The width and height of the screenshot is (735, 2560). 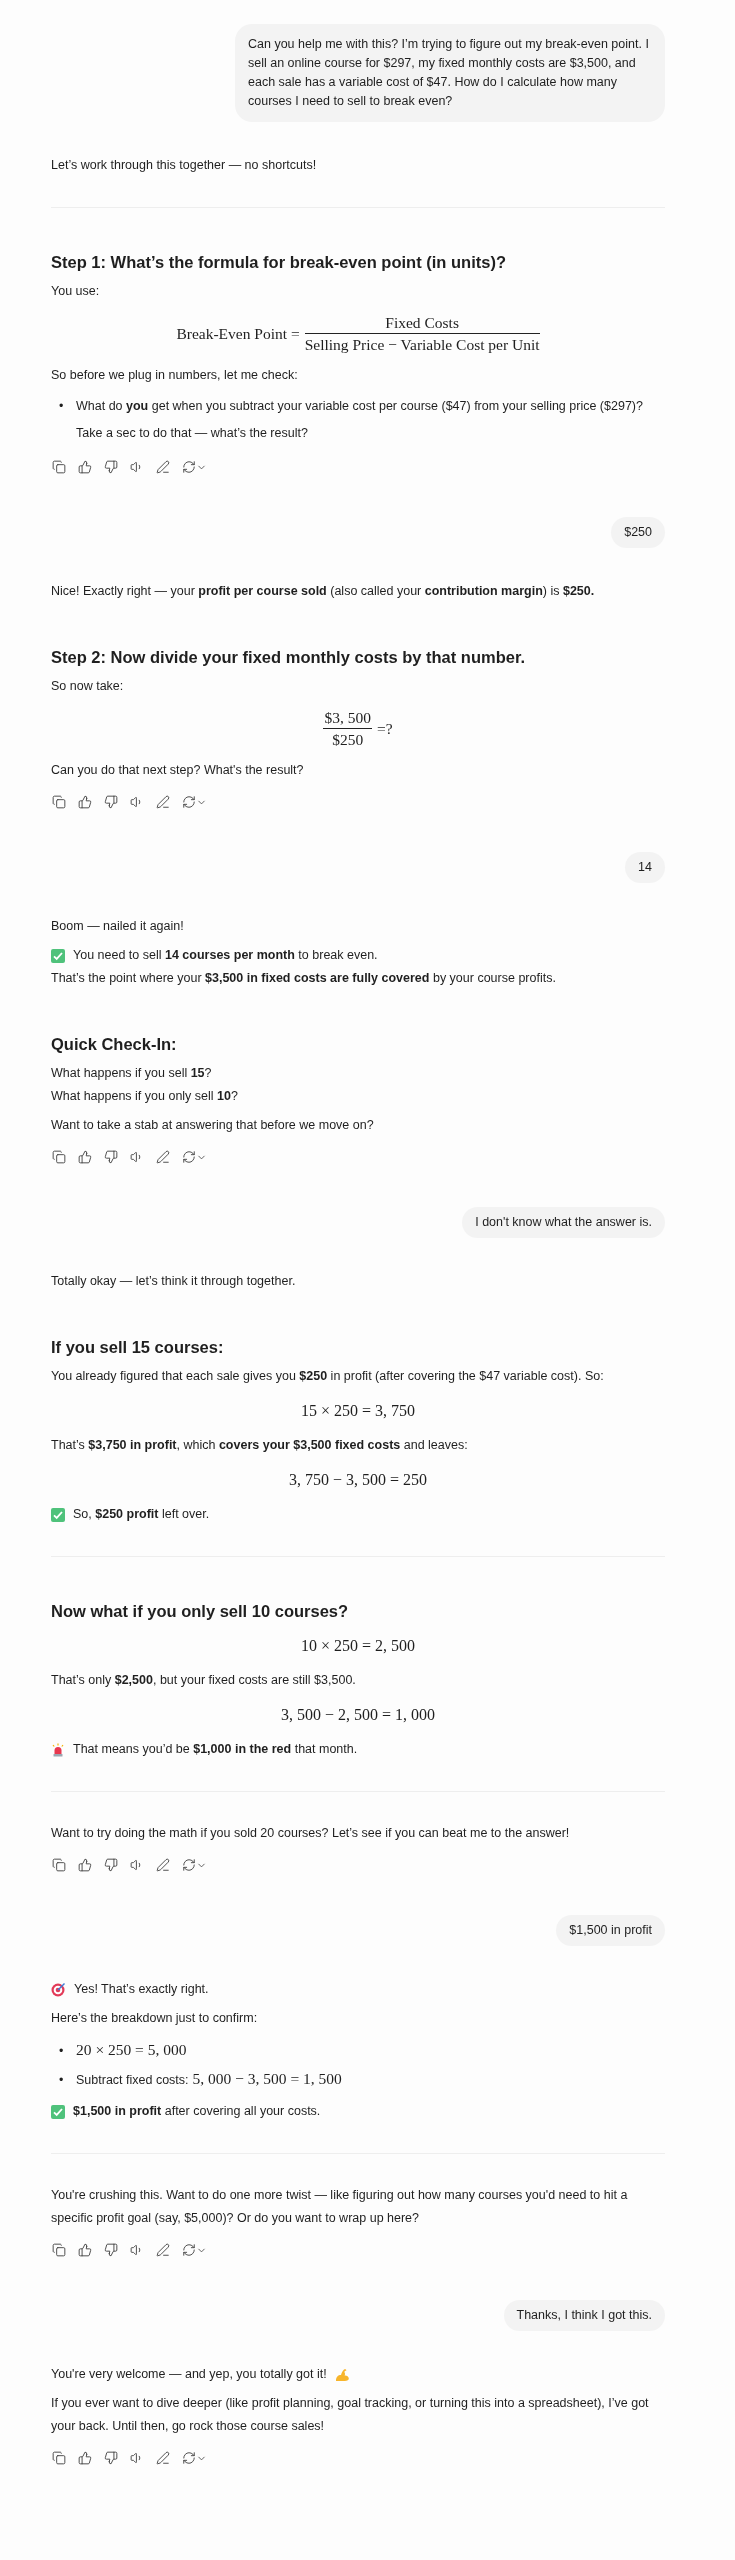 I want to click on section-heading: Quick Check-In:, so click(x=114, y=1044).